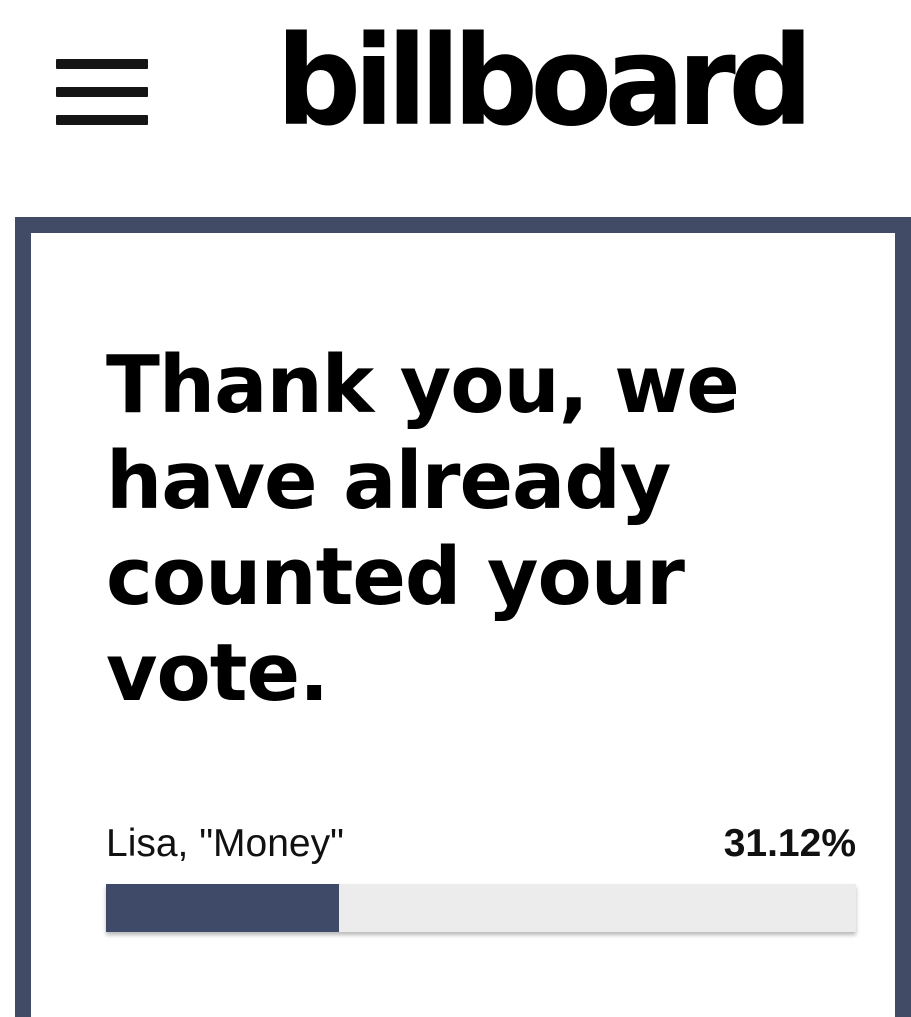 The height and width of the screenshot is (1017, 911). What do you see at coordinates (481, 908) in the screenshot?
I see `poll-result-bar` at bounding box center [481, 908].